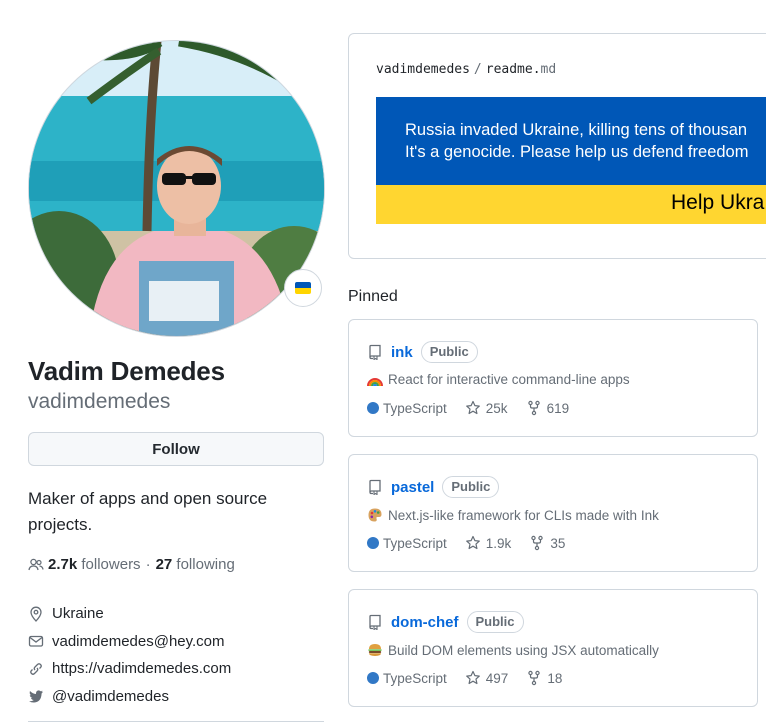 The height and width of the screenshot is (723, 766). I want to click on location-icon, so click(36, 614).